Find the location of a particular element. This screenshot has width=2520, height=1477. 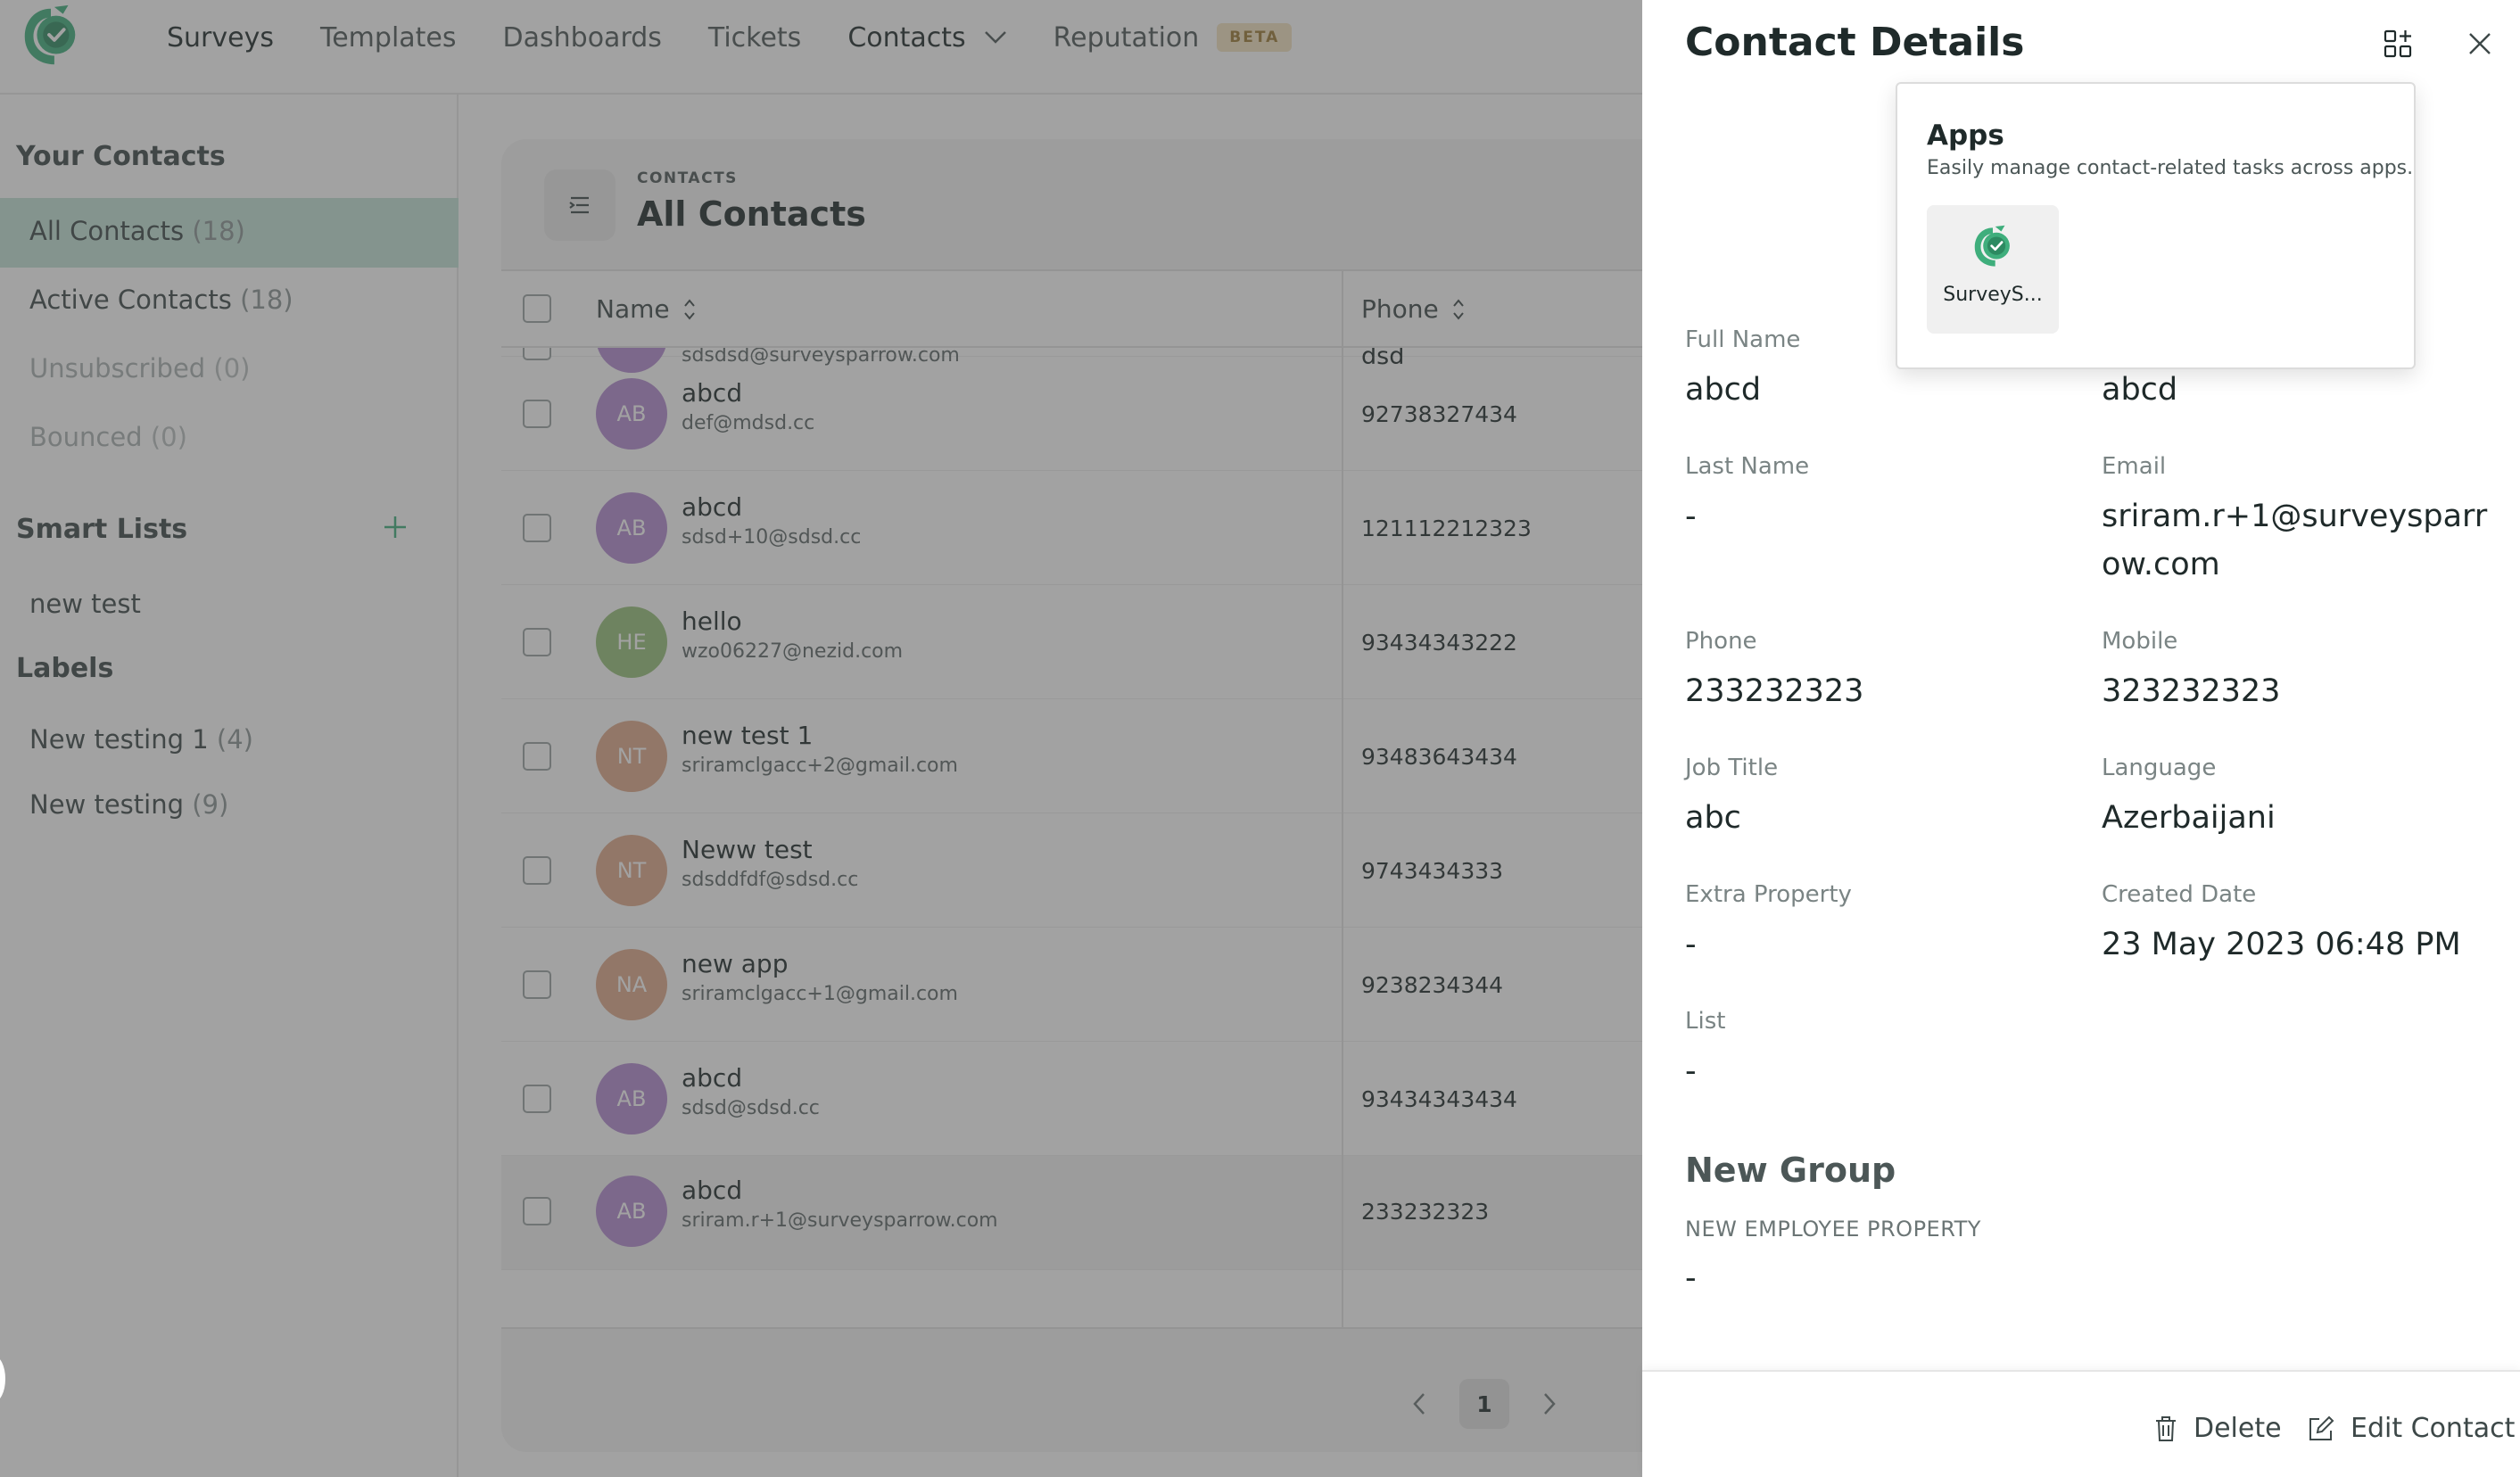

email-value: sriram.r+1@surveysparrow.com is located at coordinates (2295, 541).